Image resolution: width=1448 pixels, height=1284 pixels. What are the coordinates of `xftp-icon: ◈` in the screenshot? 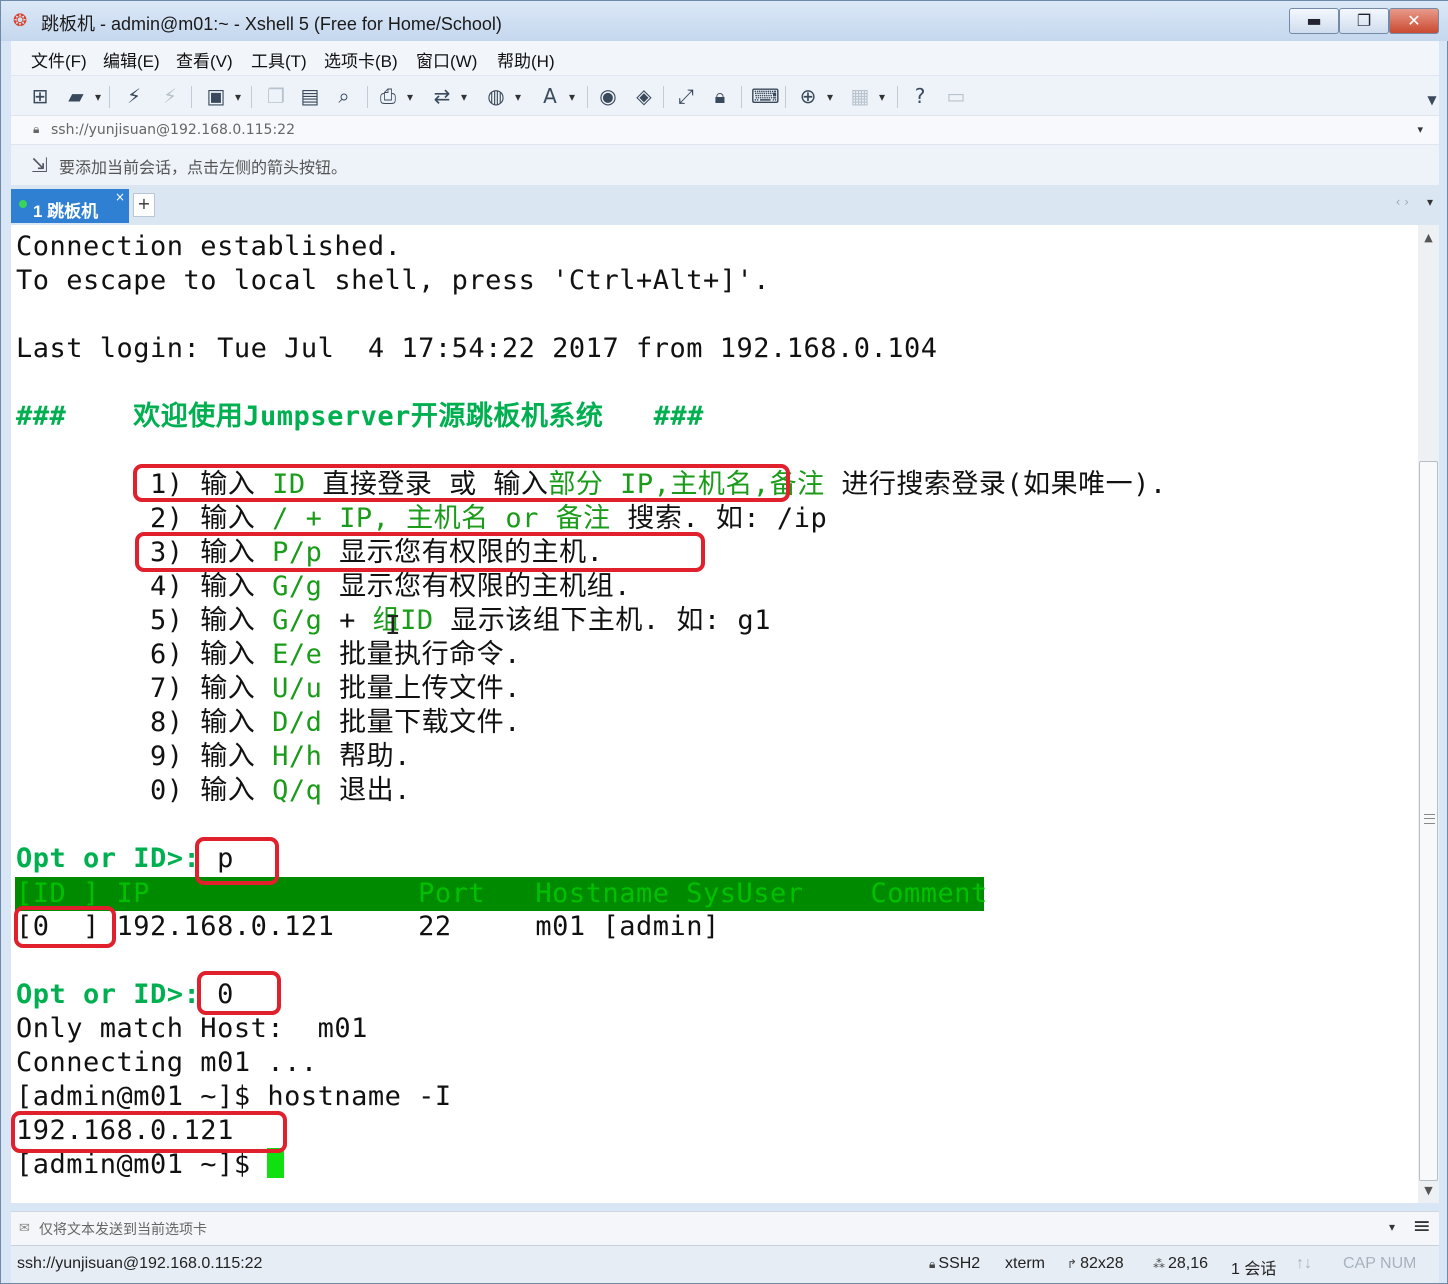 It's located at (644, 96).